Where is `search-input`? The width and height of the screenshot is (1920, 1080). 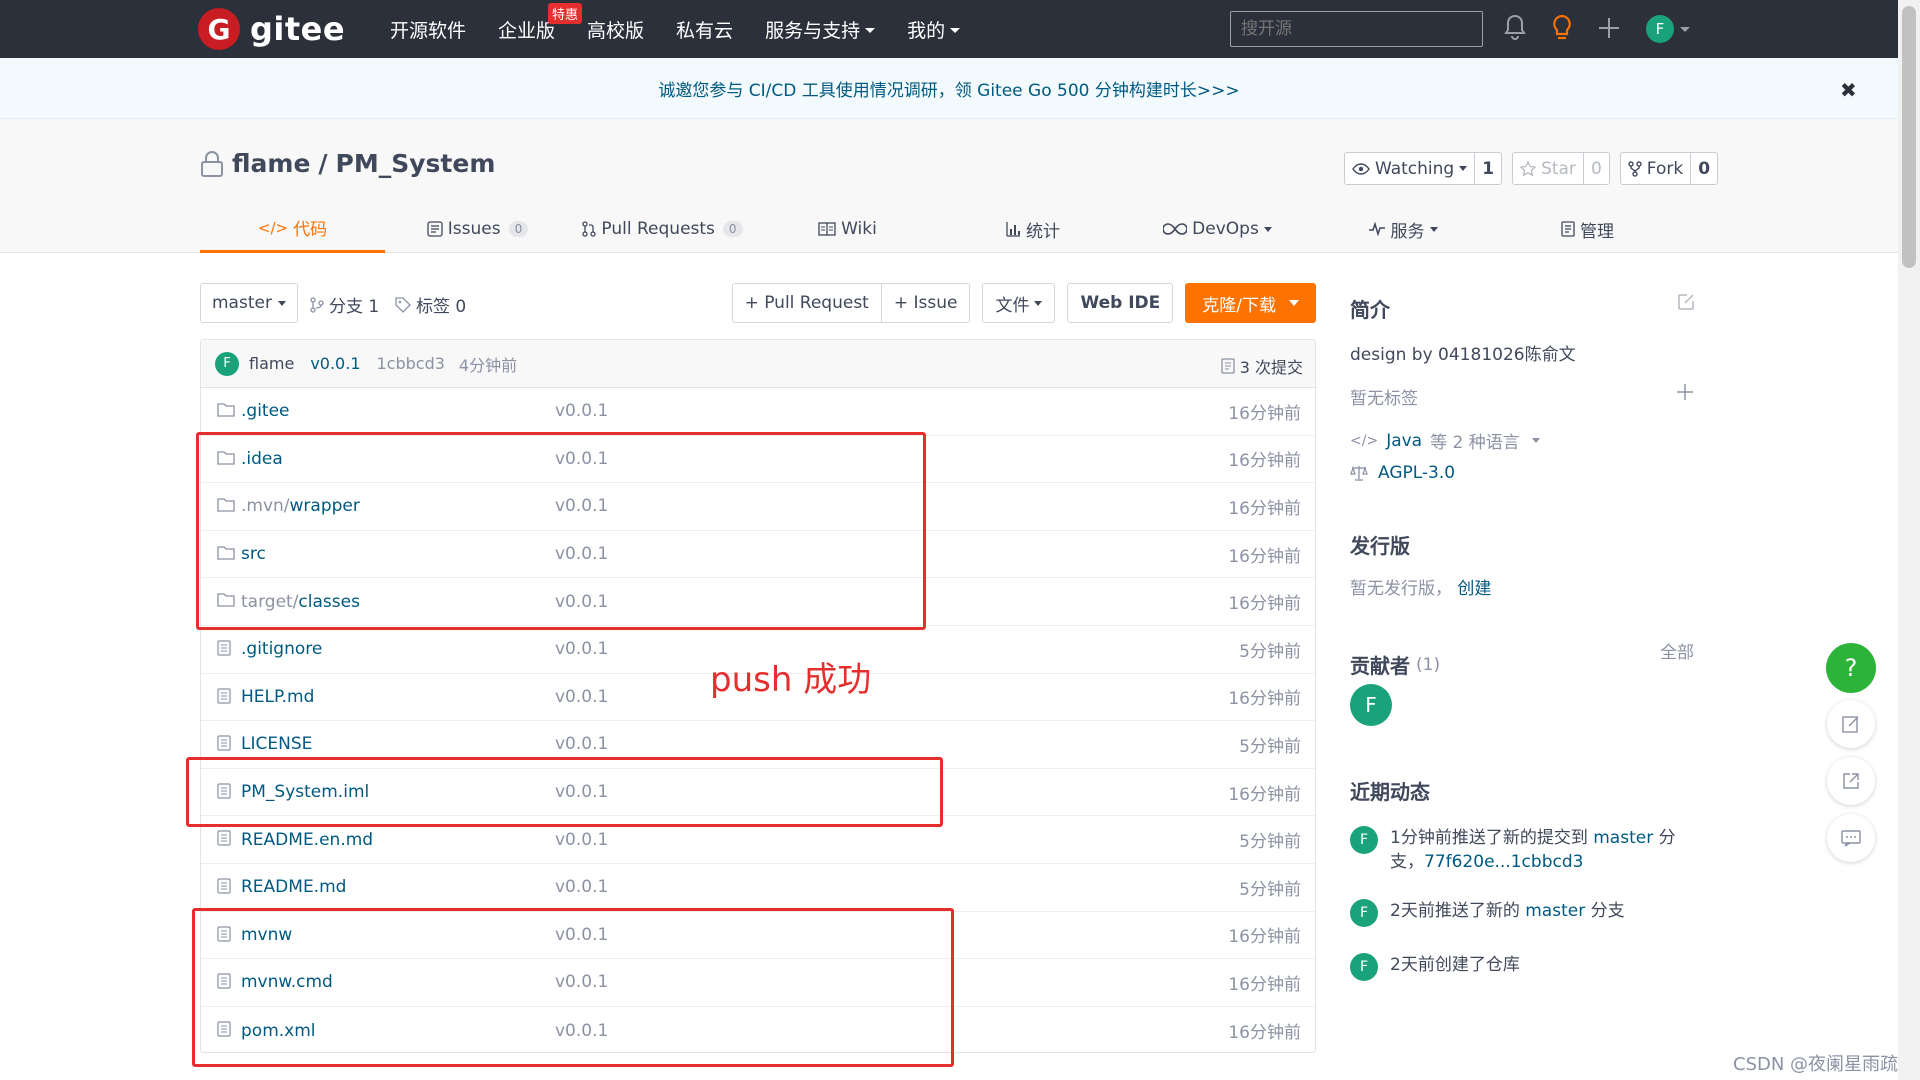 search-input is located at coordinates (1356, 29).